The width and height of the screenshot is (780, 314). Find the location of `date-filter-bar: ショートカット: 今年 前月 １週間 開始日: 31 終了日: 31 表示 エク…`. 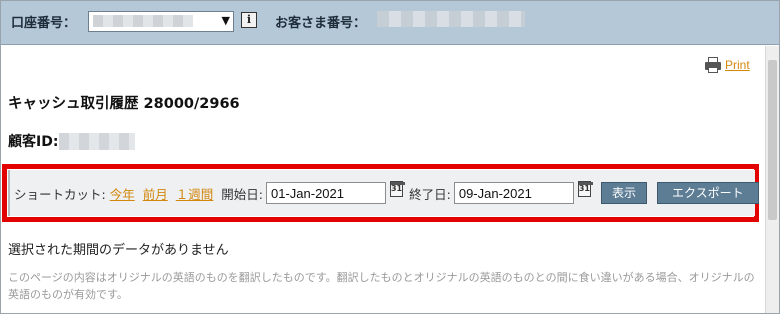

date-filter-bar: ショートカット: 今年 前月 １週間 開始日: 31 終了日: 31 表示 エク… is located at coordinates (383, 193).